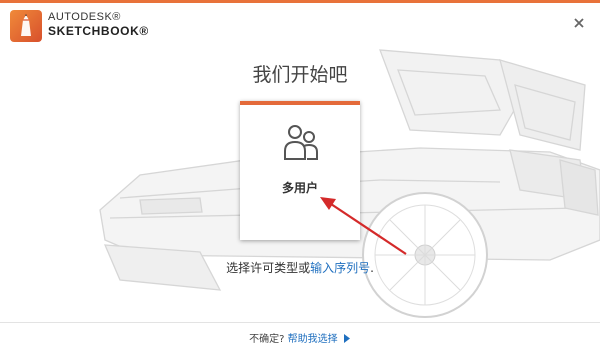 The image size is (600, 349). I want to click on footer: 不确定? 帮助我选择, so click(300, 335).